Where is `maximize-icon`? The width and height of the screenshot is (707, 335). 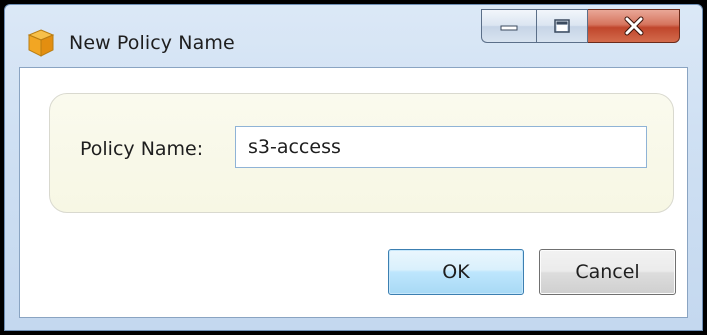 maximize-icon is located at coordinates (562, 26).